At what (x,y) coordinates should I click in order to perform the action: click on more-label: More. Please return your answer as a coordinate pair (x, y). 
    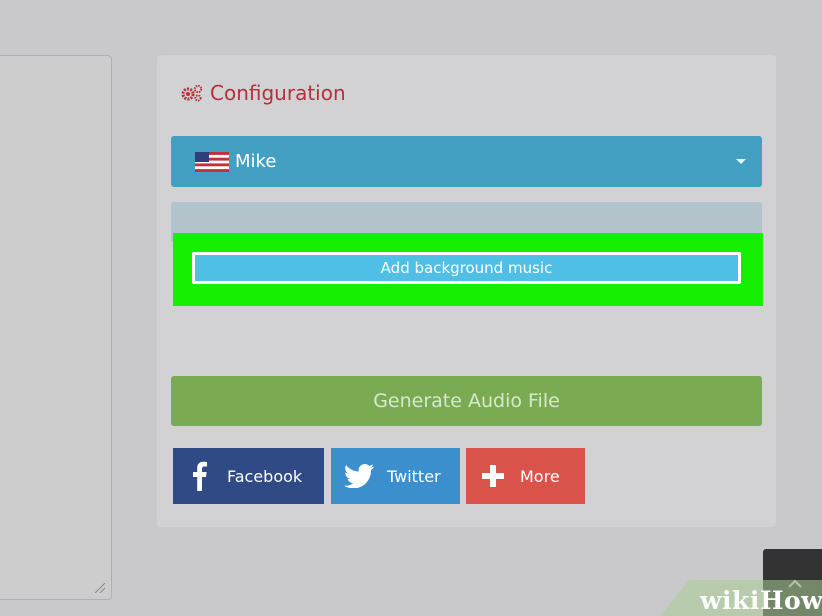
    Looking at the image, I should click on (540, 476).